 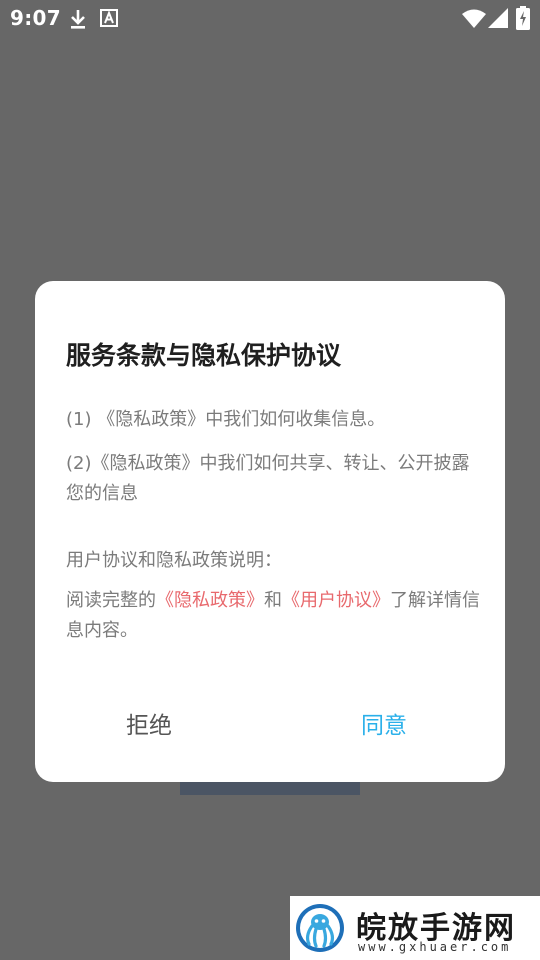 I want to click on privacy-policy-link: 《隐私政策》, so click(x=210, y=600).